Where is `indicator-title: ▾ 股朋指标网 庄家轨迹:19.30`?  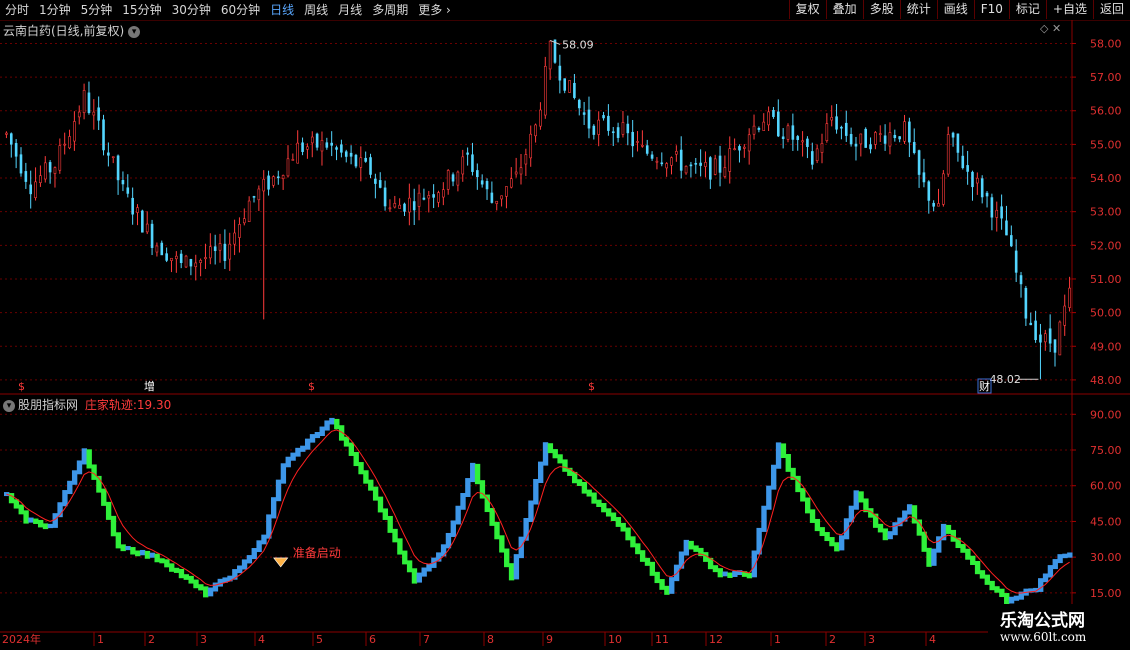 indicator-title: ▾ 股朋指标网 庄家轨迹:19.30 is located at coordinates (87, 404).